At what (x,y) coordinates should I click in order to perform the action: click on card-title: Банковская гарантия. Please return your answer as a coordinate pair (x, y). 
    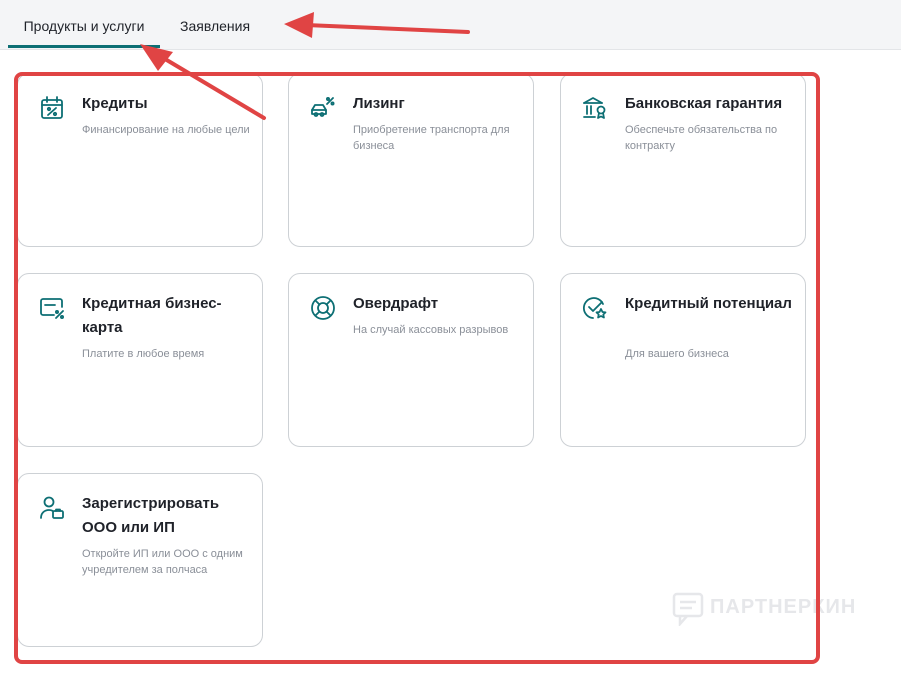
    Looking at the image, I should click on (704, 103).